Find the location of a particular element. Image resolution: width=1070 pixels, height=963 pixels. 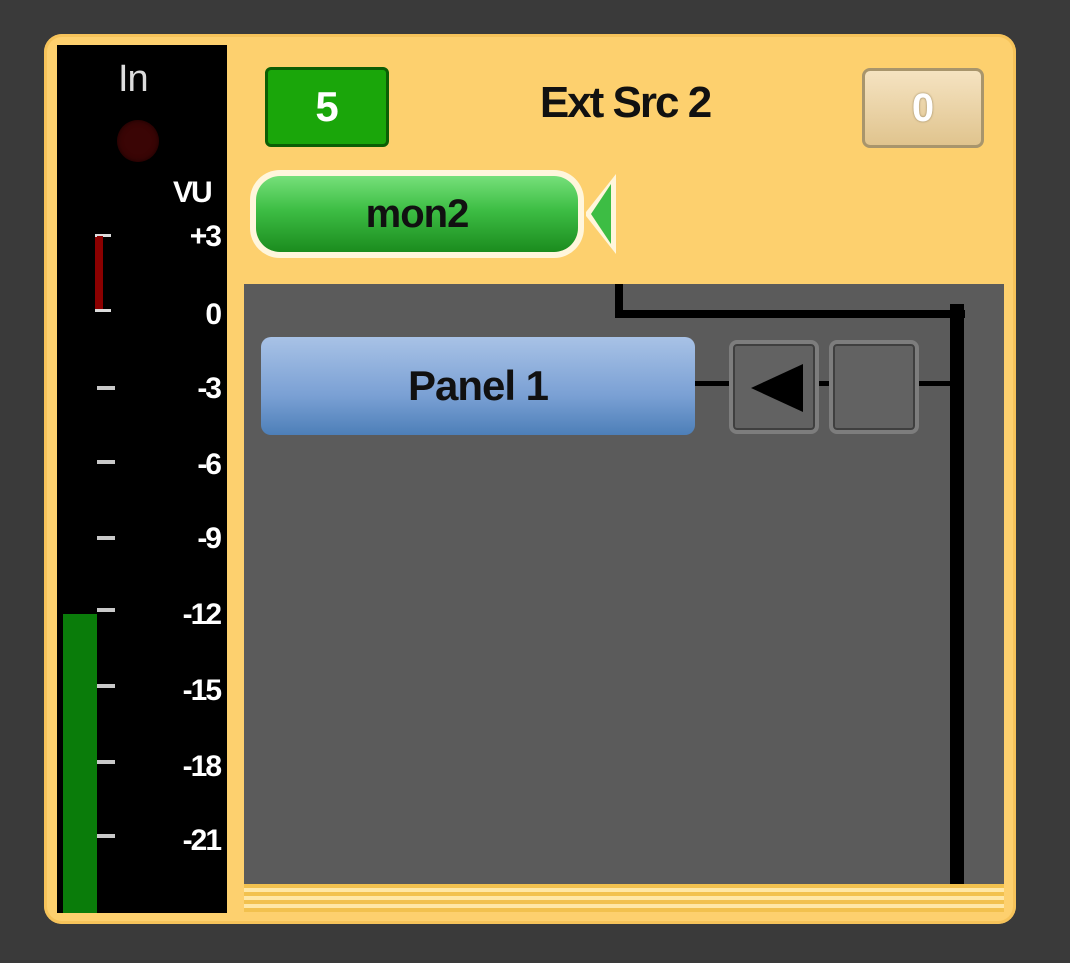

scale-label: 0 is located at coordinates (213, 314).